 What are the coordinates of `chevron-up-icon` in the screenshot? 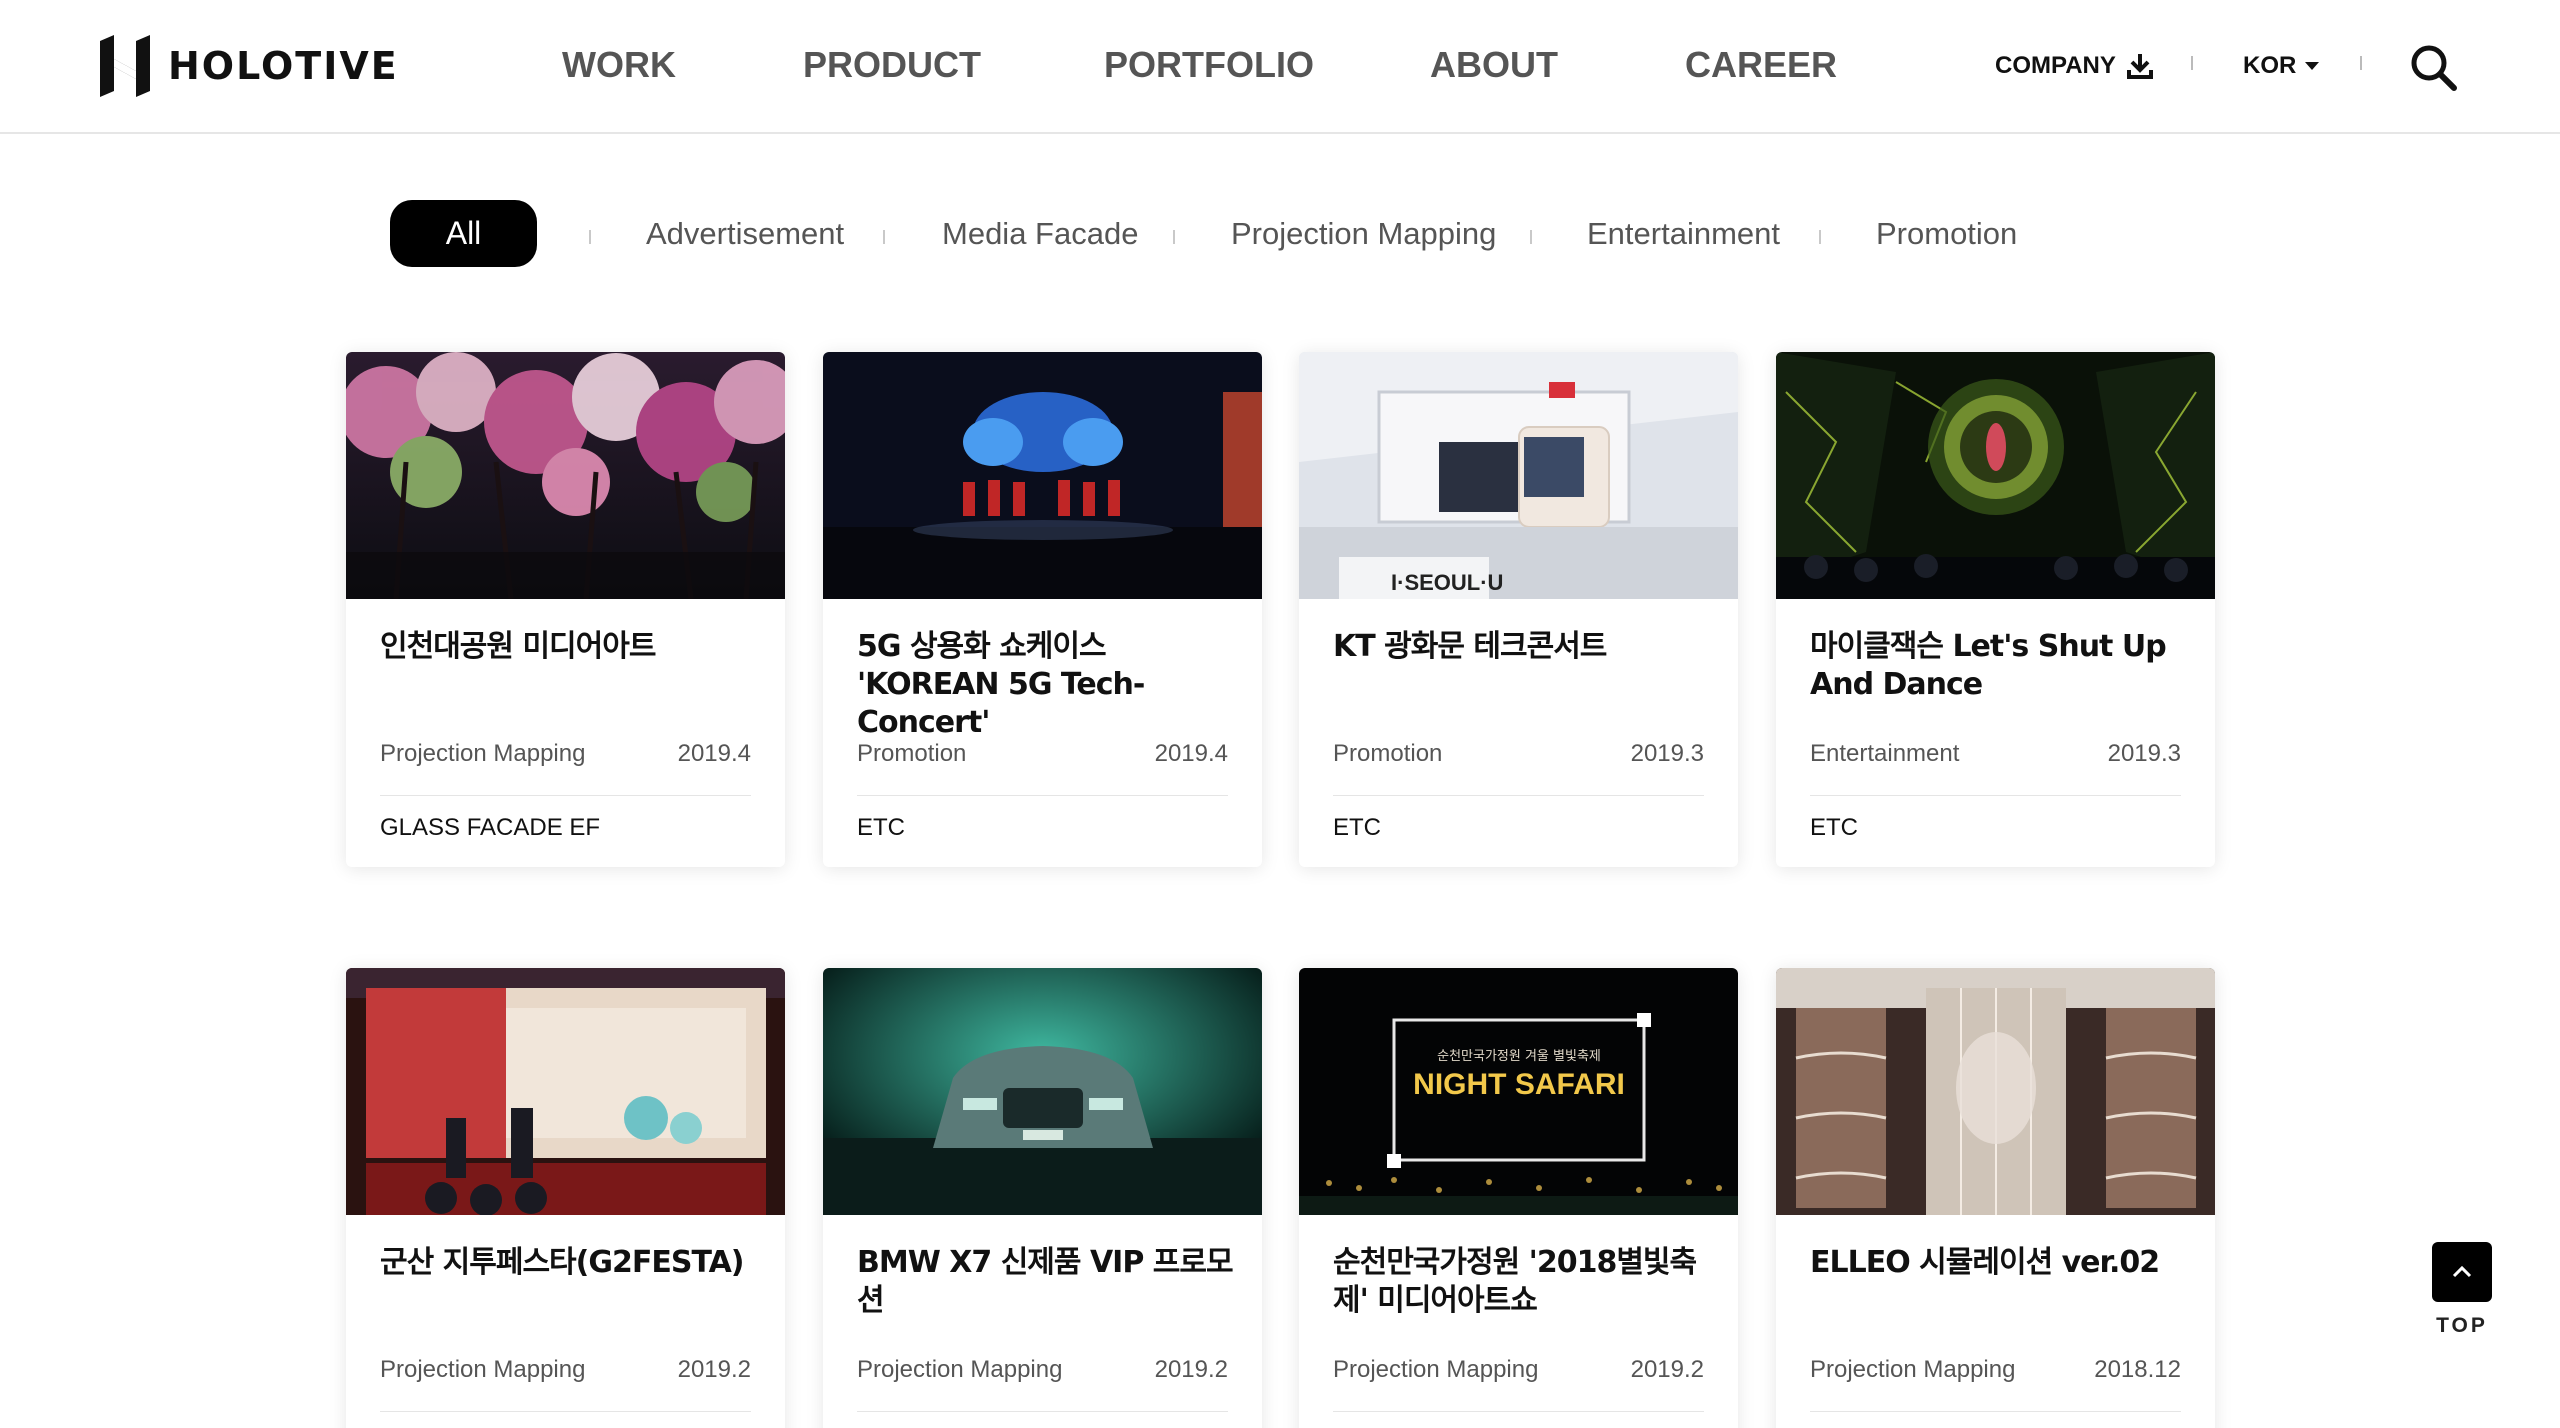 It's located at (2462, 1271).